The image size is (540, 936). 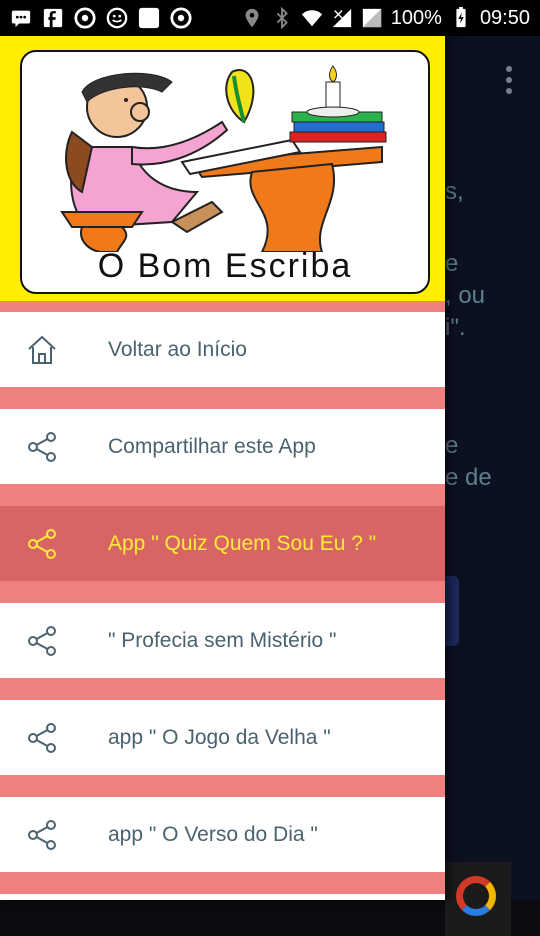 What do you see at coordinates (282, 18) in the screenshot?
I see `bluetooth-icon` at bounding box center [282, 18].